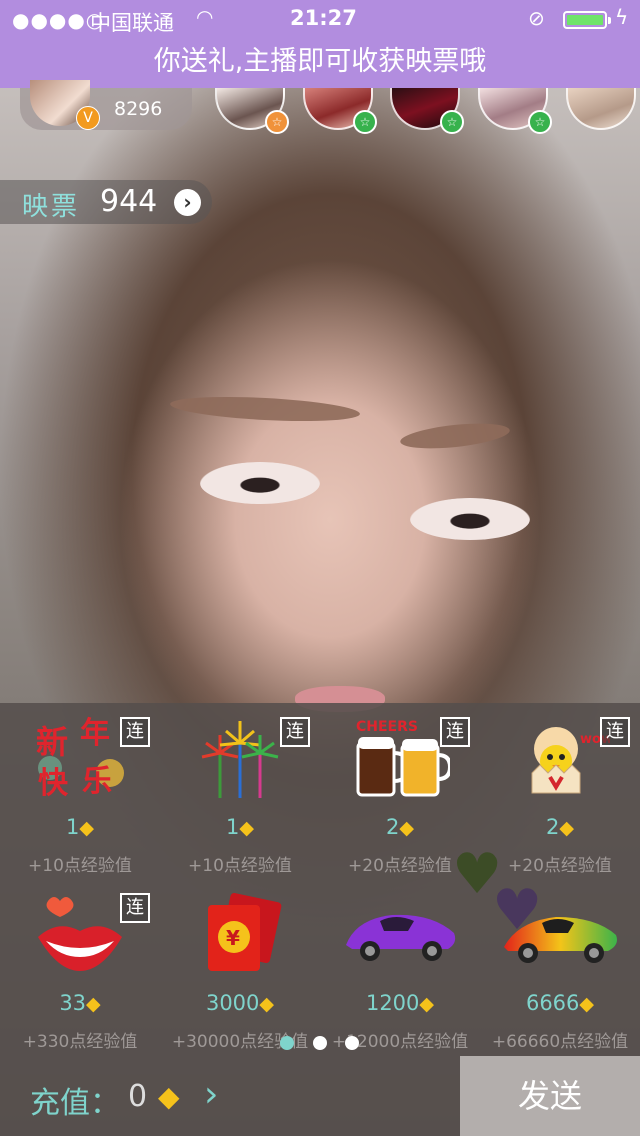  I want to click on svg-text: 新, so click(52, 742).